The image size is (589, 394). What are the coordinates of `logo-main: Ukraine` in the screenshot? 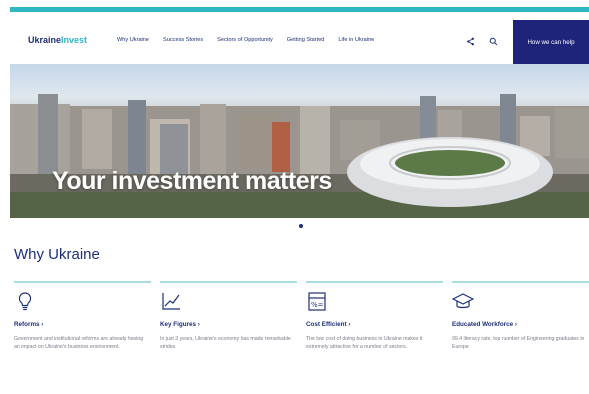 It's located at (45, 40).